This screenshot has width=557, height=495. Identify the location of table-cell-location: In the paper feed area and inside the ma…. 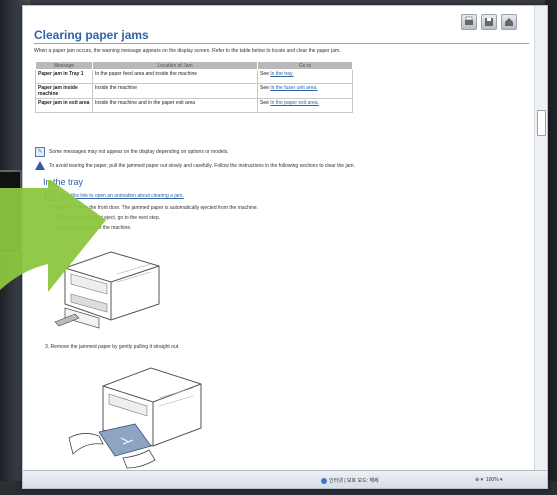
(175, 76).